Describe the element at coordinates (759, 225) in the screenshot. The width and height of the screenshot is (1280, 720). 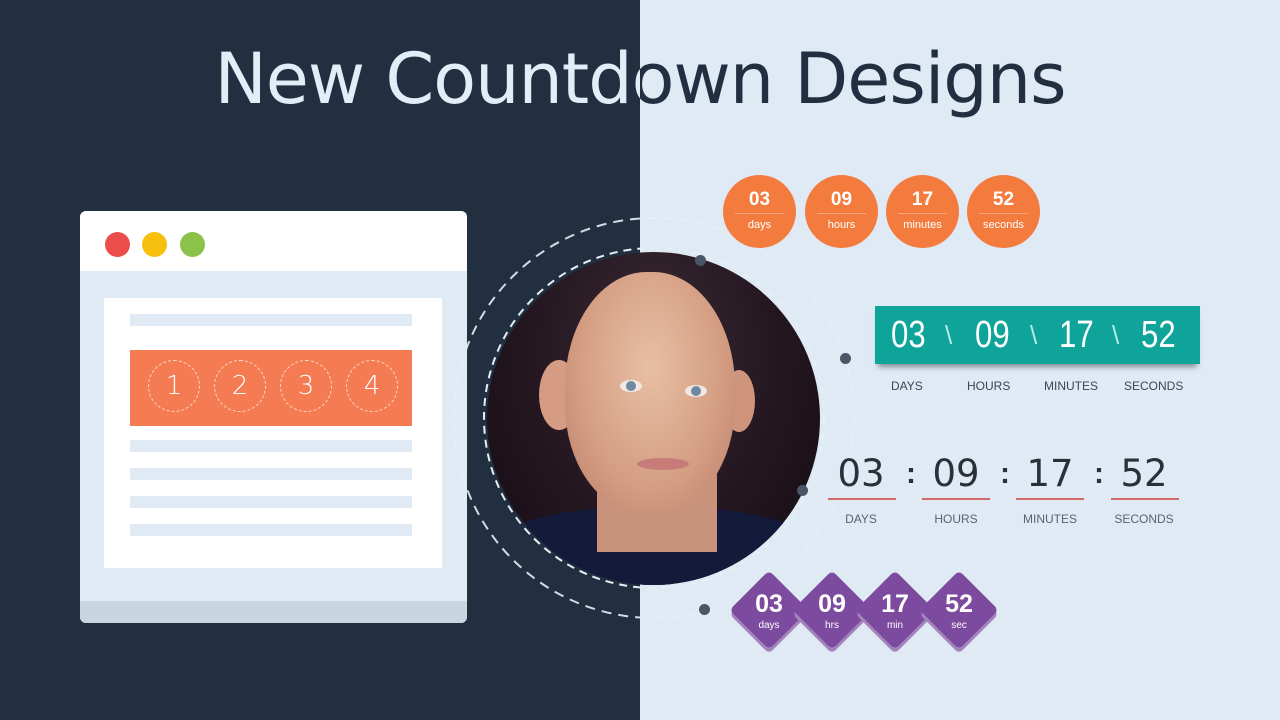
I see `countdown-label: days` at that location.